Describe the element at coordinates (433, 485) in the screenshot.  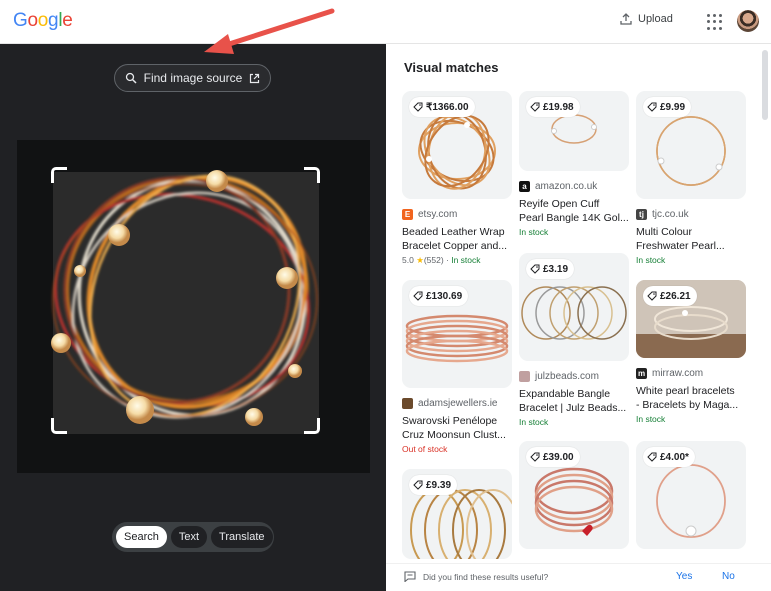
I see `price-badge: £9.39` at that location.